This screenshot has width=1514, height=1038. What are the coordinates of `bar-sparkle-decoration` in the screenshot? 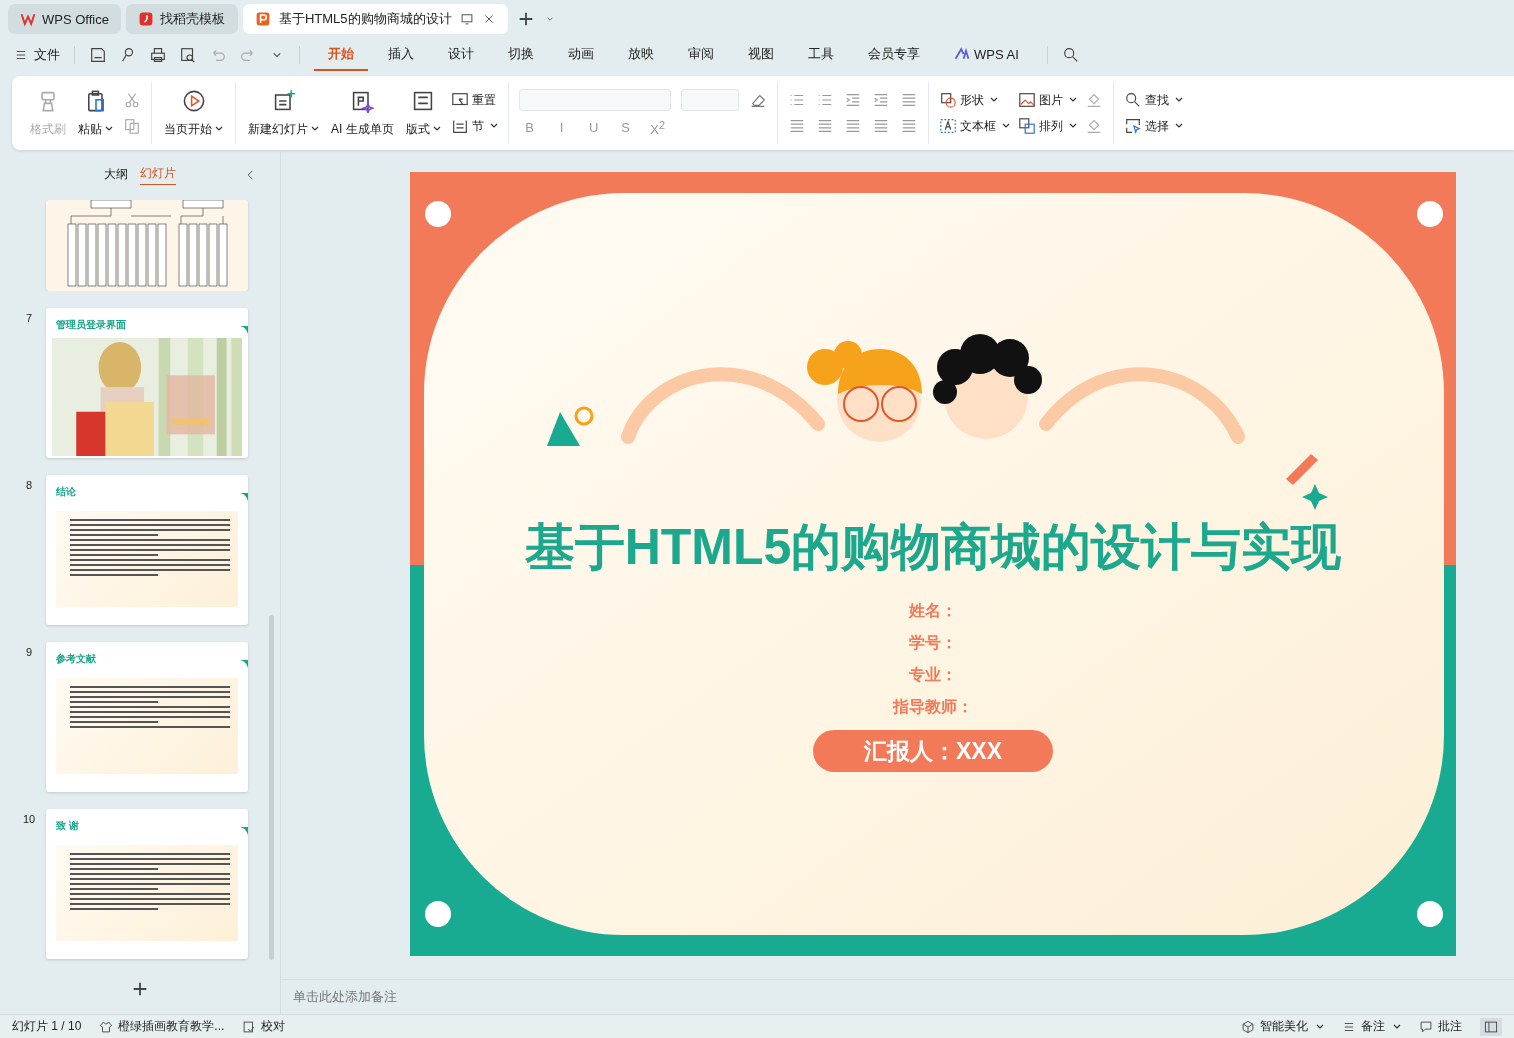 It's located at (1307, 482).